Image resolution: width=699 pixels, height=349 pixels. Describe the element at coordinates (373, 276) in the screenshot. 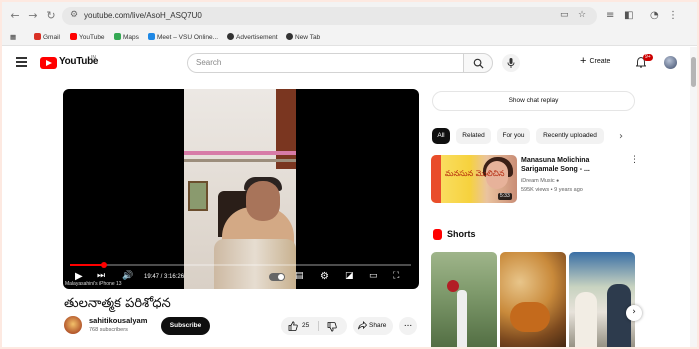

I see `theater-mode-icon: ▭` at that location.